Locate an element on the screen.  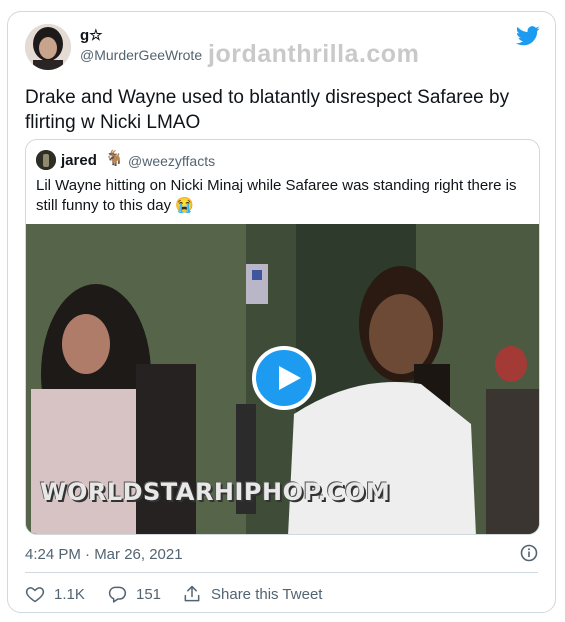
like-button: 1.1K is located at coordinates (55, 594).